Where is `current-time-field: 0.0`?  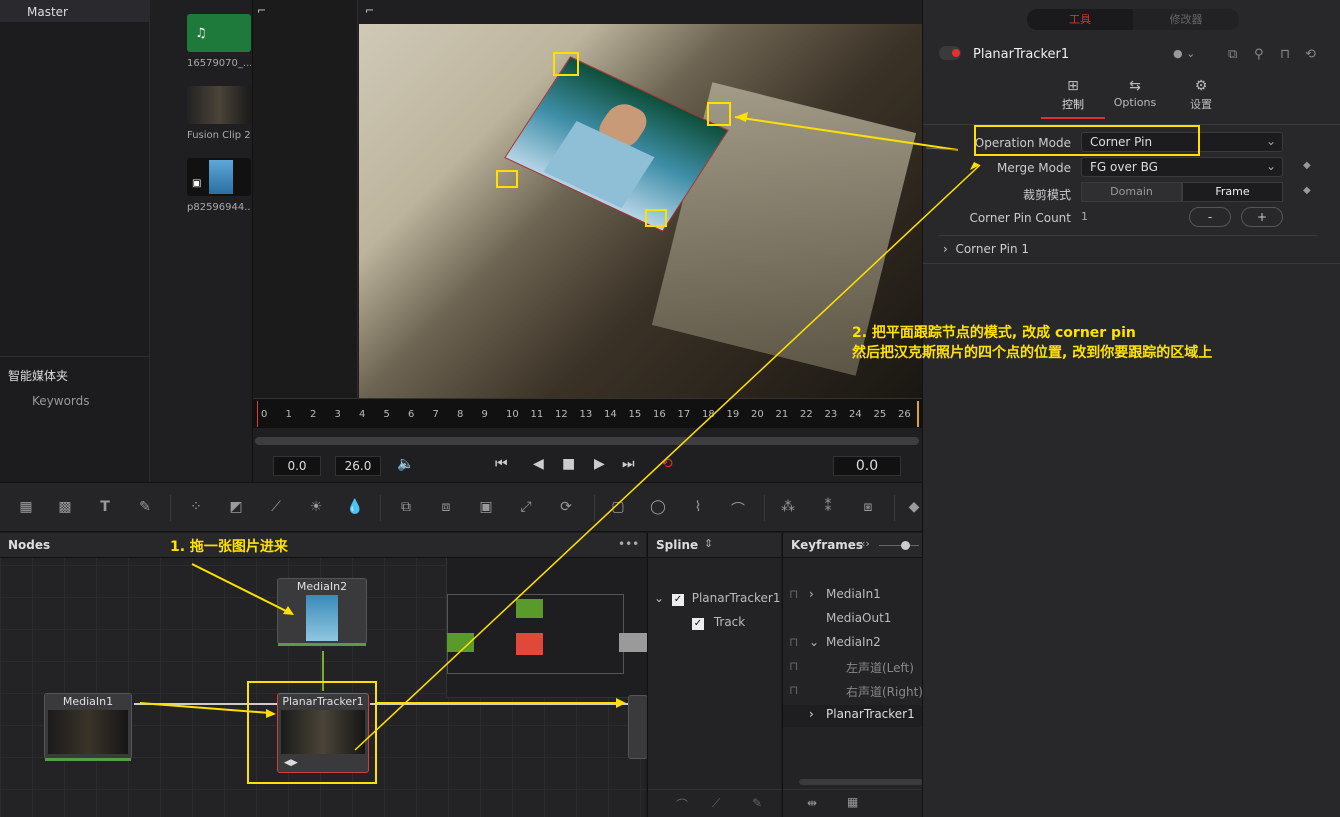 current-time-field: 0.0 is located at coordinates (867, 466).